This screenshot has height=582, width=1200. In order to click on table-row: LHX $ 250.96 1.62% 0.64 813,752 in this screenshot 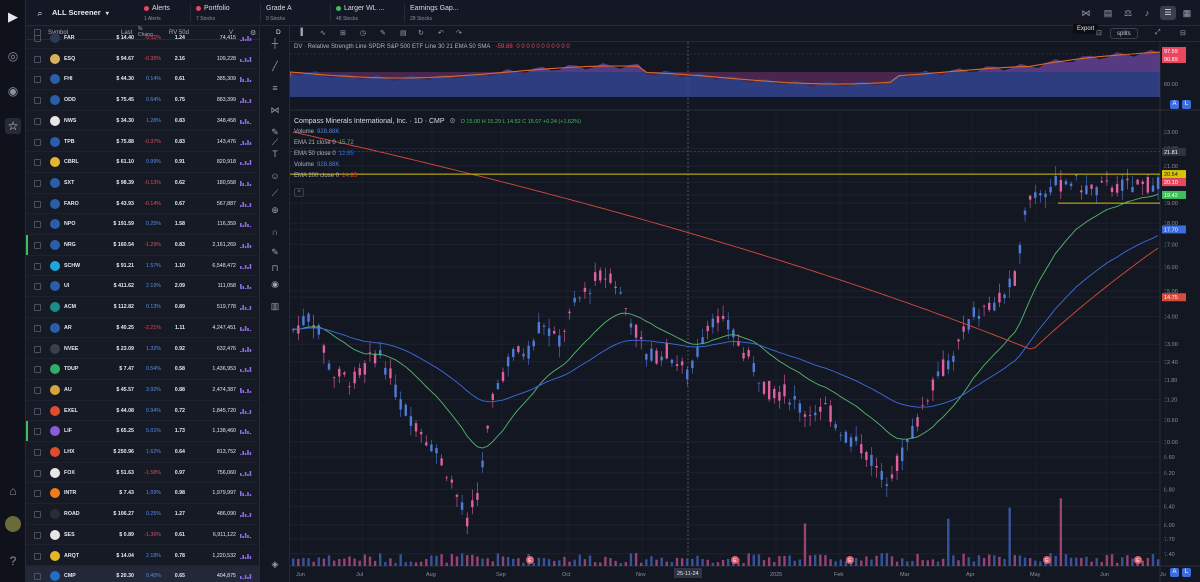, I will do `click(143, 452)`.